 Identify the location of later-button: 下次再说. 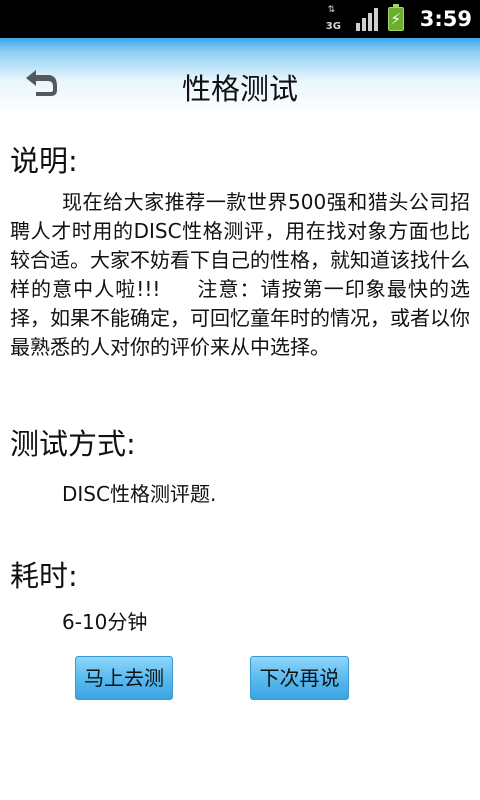
(299, 678).